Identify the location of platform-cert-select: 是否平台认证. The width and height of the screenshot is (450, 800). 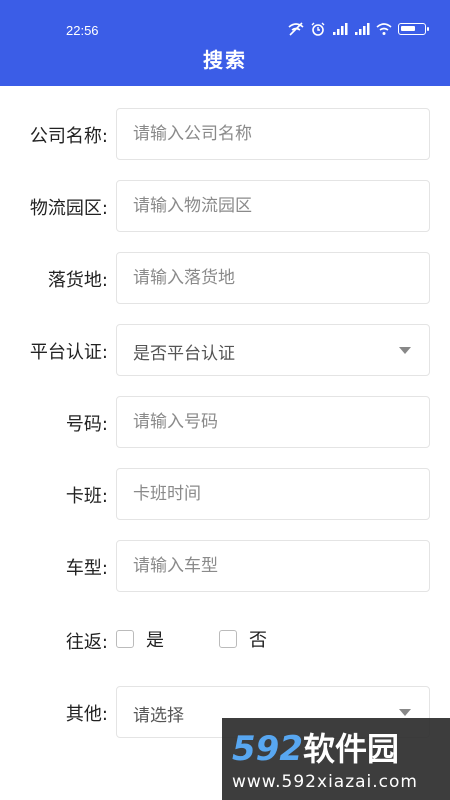
(273, 350).